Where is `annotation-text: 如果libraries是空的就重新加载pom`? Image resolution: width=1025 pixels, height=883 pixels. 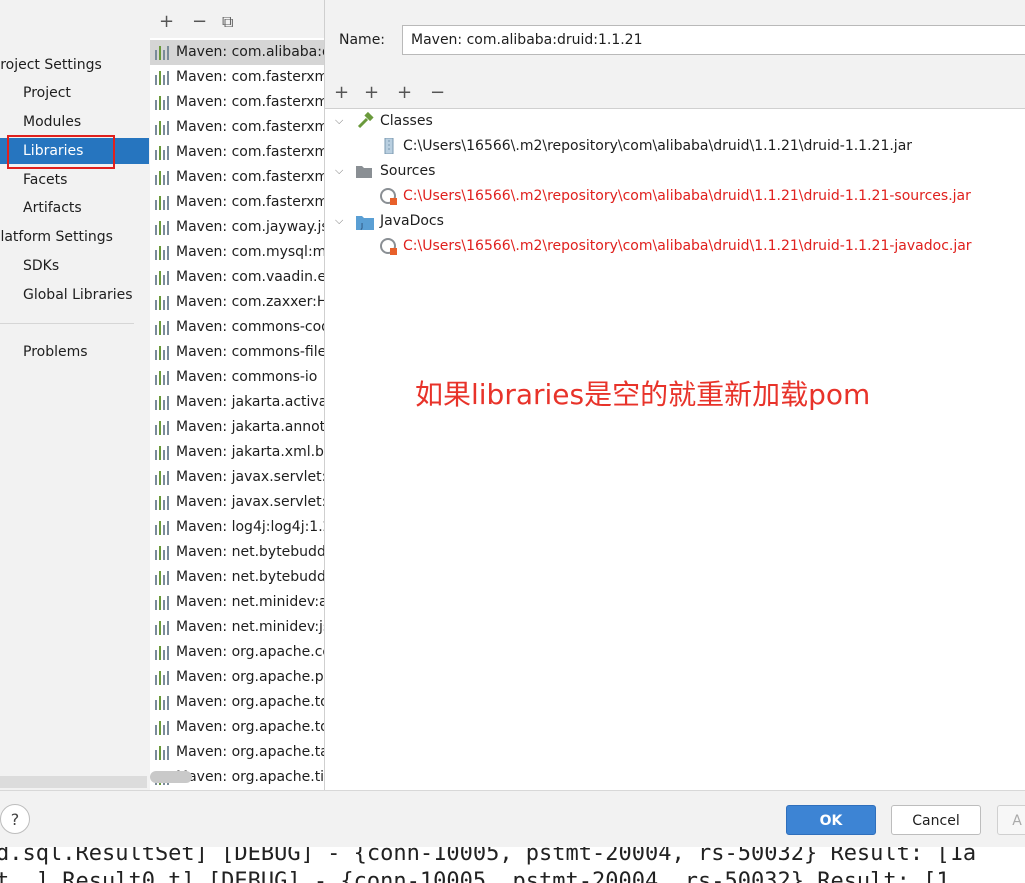 annotation-text: 如果libraries是空的就重新加载pom is located at coordinates (643, 394).